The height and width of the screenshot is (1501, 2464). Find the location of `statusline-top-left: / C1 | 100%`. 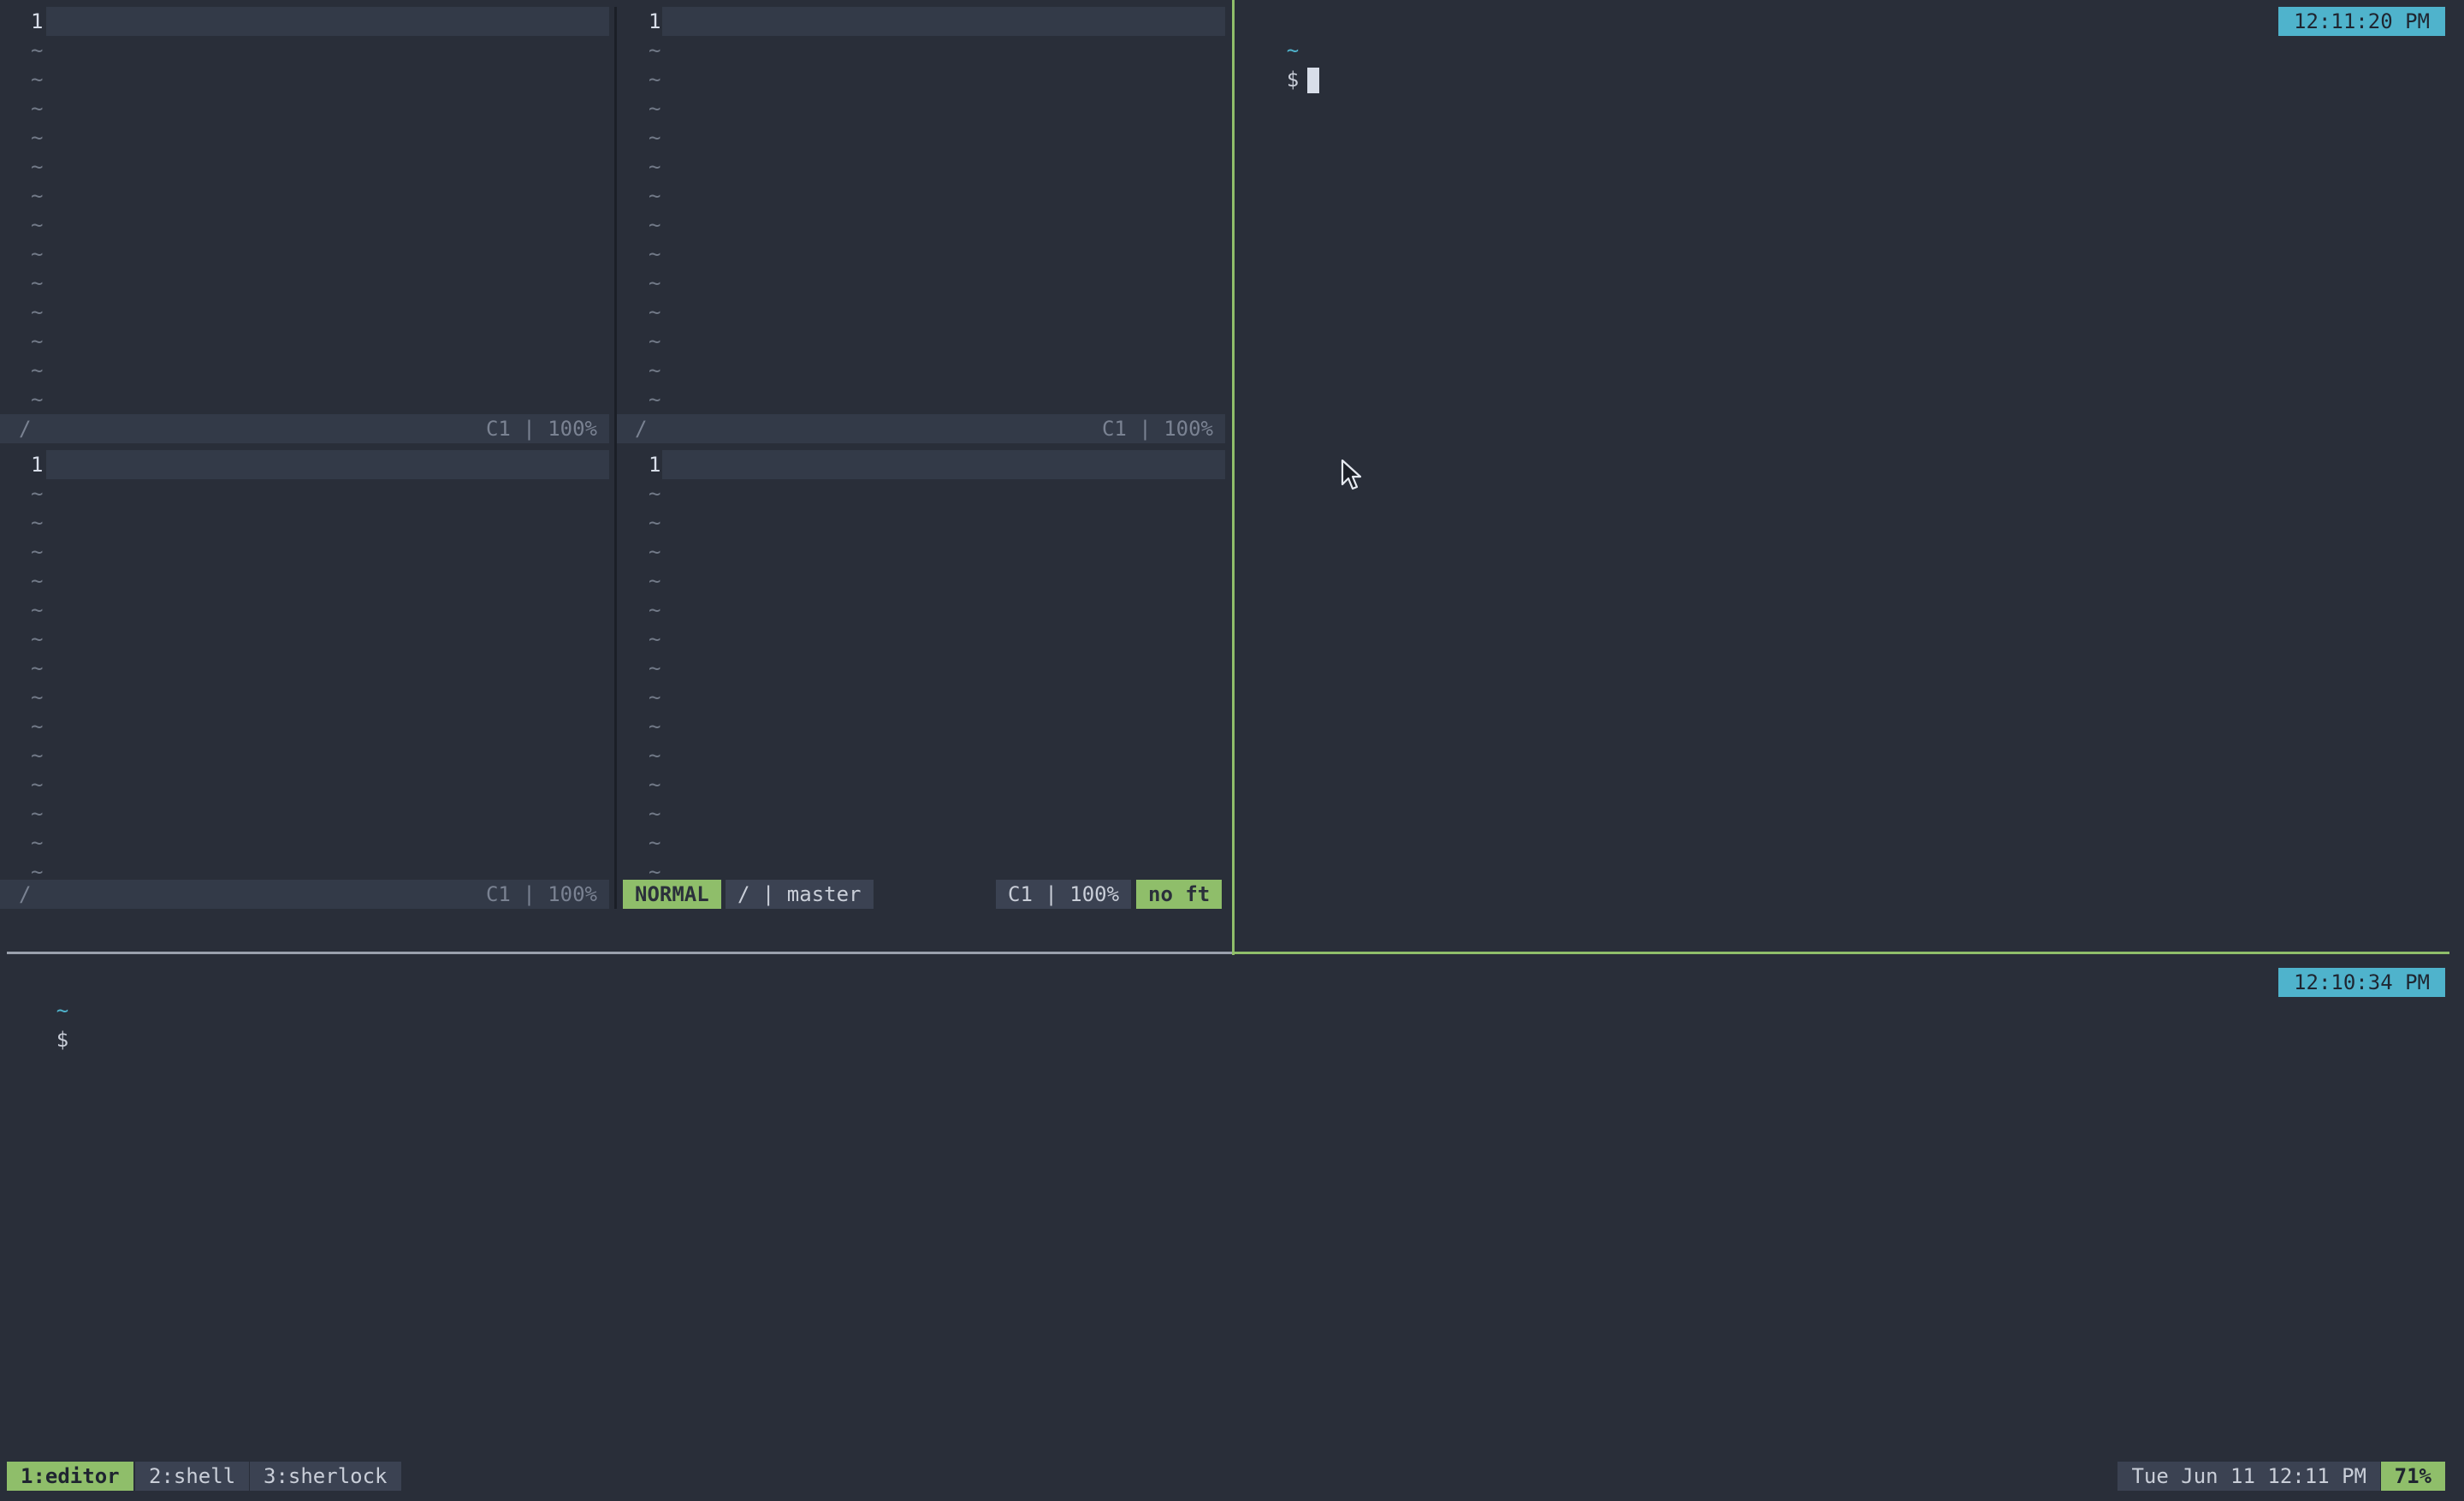

statusline-top-left: / C1 | 100% is located at coordinates (304, 429).